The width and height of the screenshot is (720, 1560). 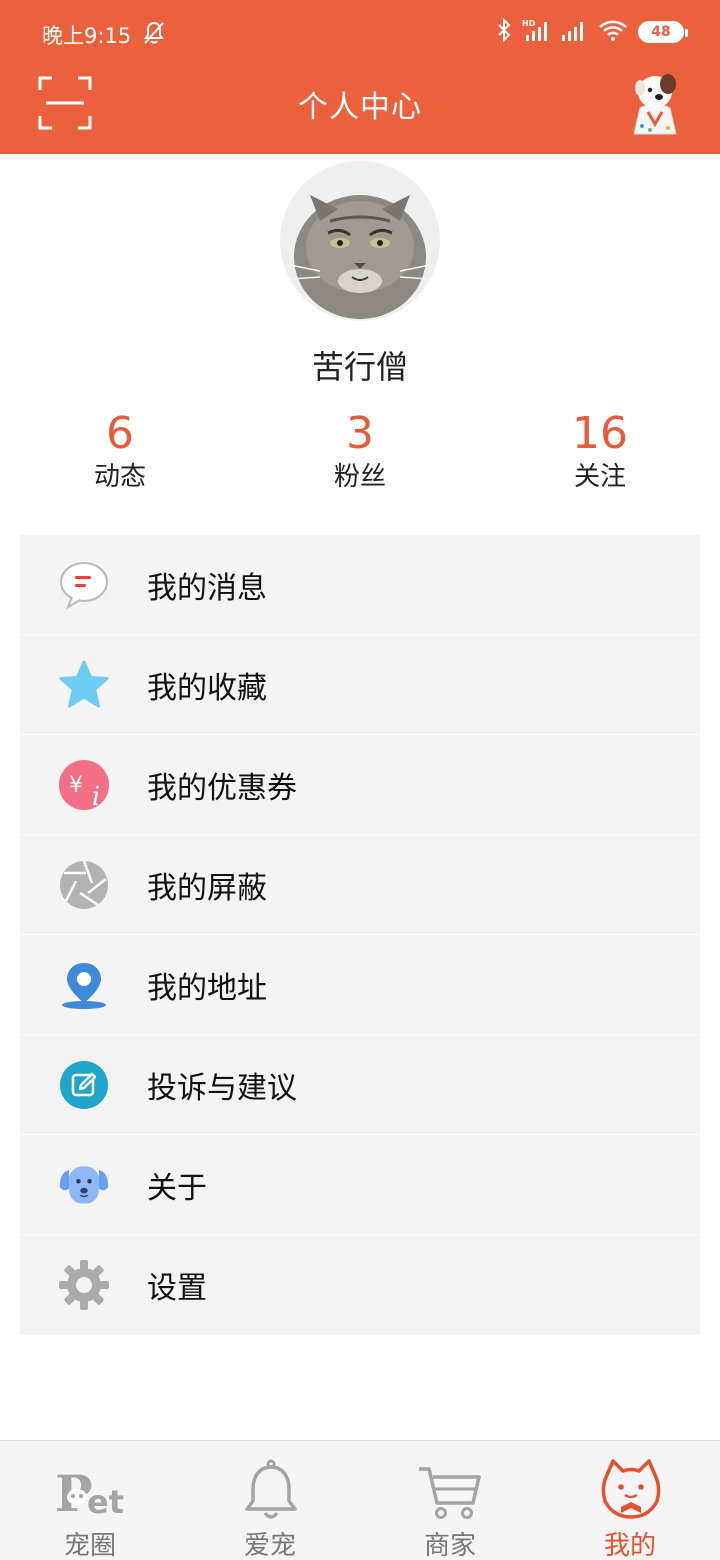 I want to click on menu-item-settings: 设置, so click(x=360, y=1285).